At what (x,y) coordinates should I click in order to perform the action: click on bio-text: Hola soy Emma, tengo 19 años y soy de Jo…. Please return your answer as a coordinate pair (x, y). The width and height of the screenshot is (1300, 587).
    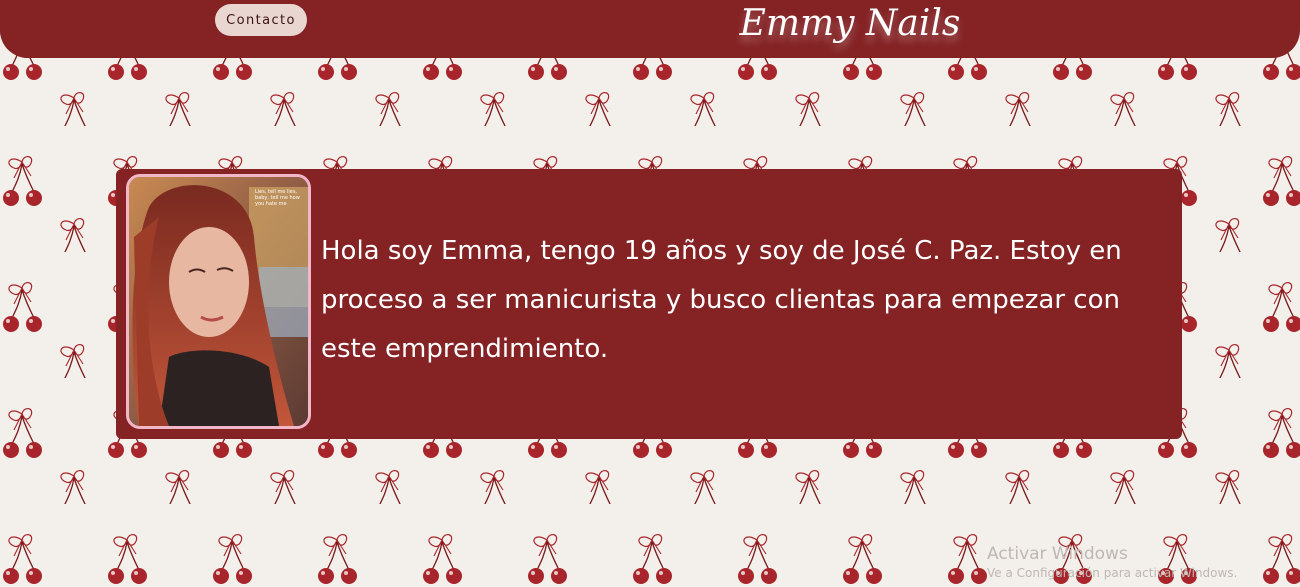
    Looking at the image, I should click on (721, 300).